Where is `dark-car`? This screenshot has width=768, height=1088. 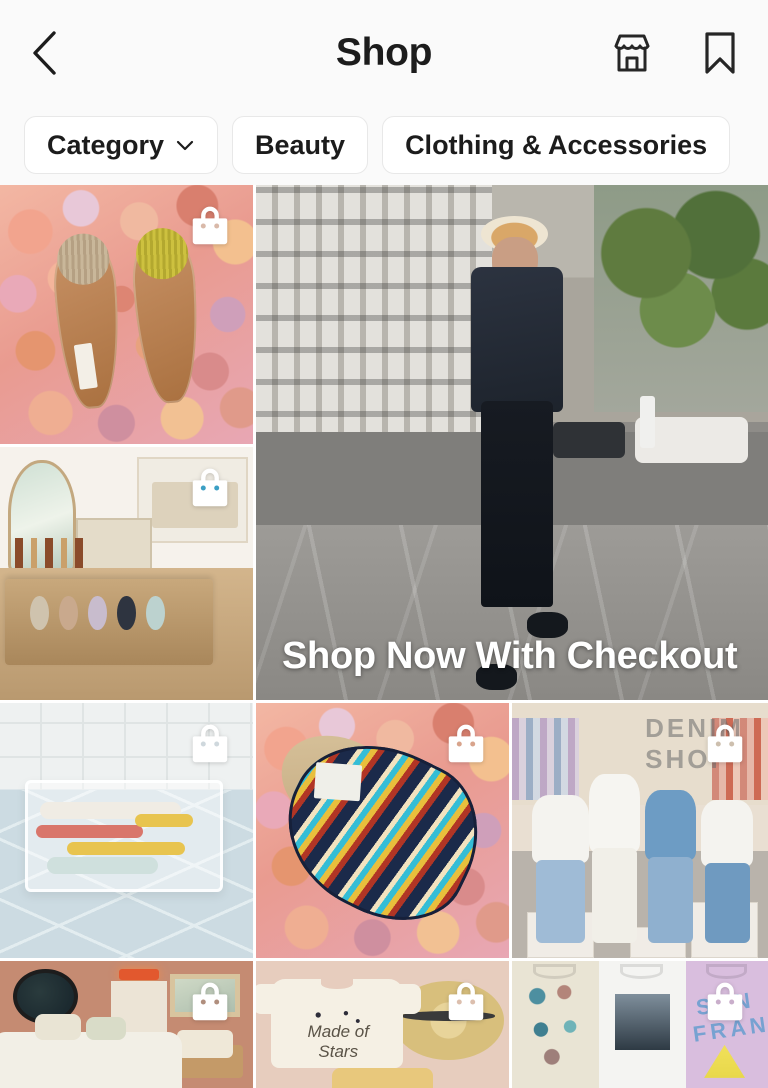 dark-car is located at coordinates (588, 439).